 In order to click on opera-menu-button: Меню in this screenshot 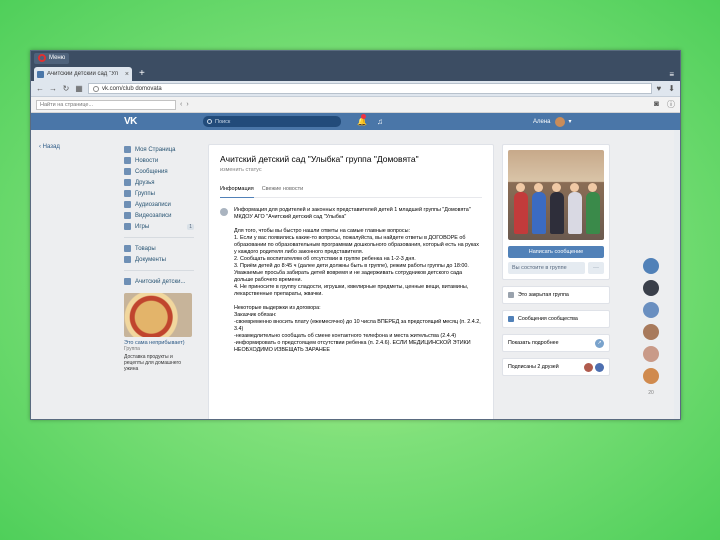, I will do `click(52, 58)`.